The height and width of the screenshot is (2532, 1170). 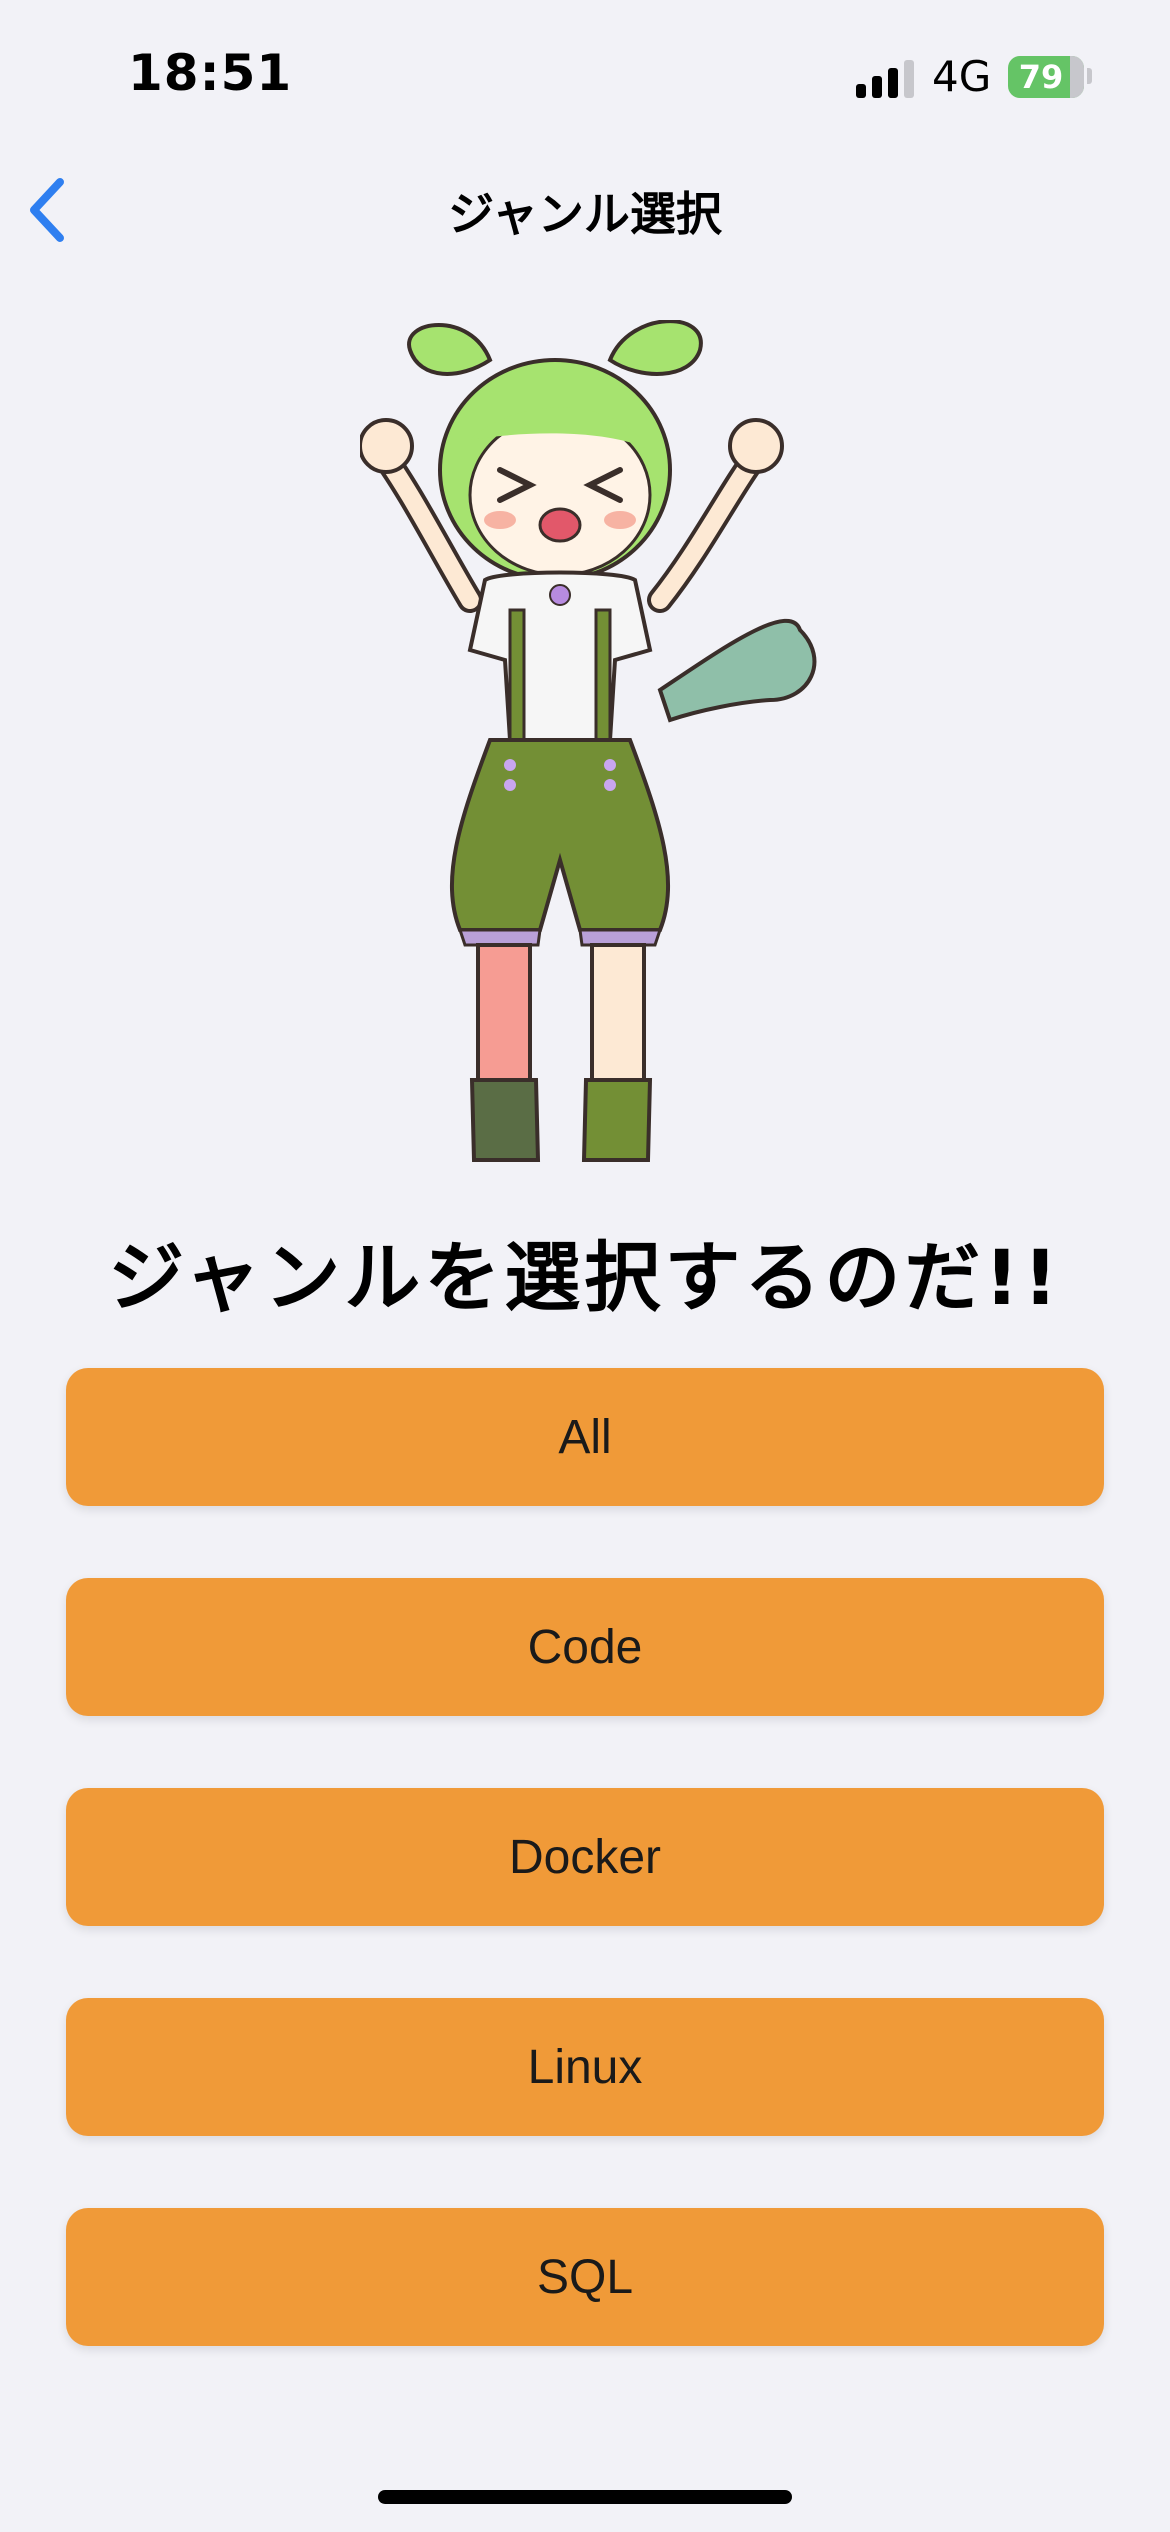 What do you see at coordinates (585, 214) in the screenshot?
I see `page-title: ジャンル選択` at bounding box center [585, 214].